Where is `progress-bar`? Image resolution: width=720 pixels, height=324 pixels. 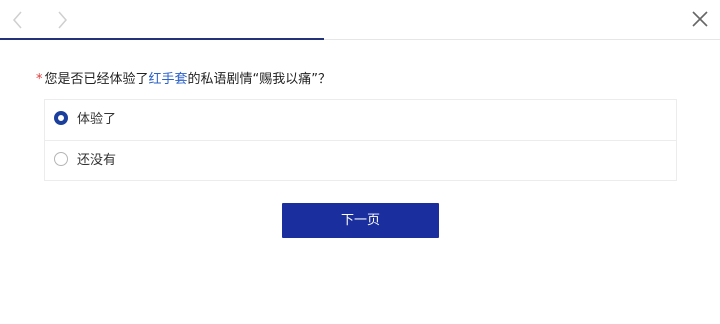 progress-bar is located at coordinates (360, 39).